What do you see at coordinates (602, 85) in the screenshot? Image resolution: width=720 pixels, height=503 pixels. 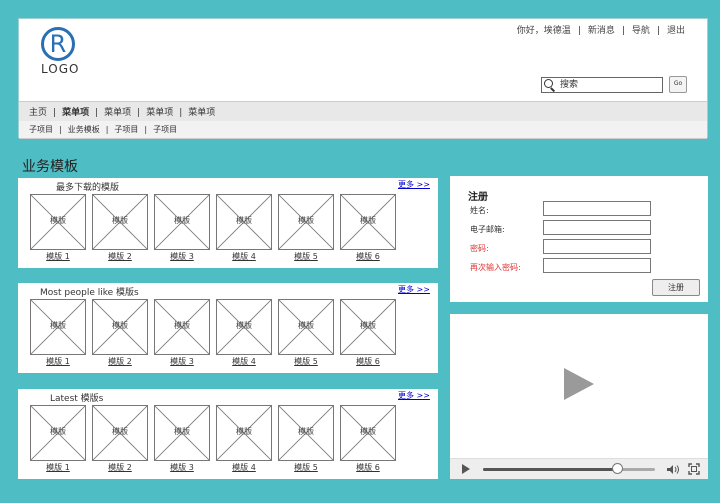 I see `search-input: 搜索` at bounding box center [602, 85].